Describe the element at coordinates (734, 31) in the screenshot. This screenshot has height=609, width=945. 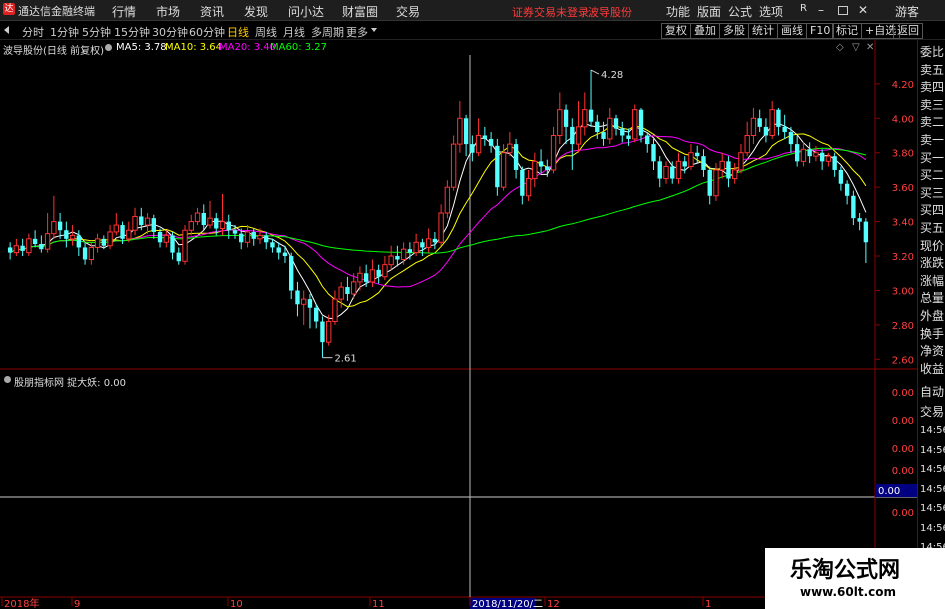
I see `multi-stock-button: 多股` at that location.